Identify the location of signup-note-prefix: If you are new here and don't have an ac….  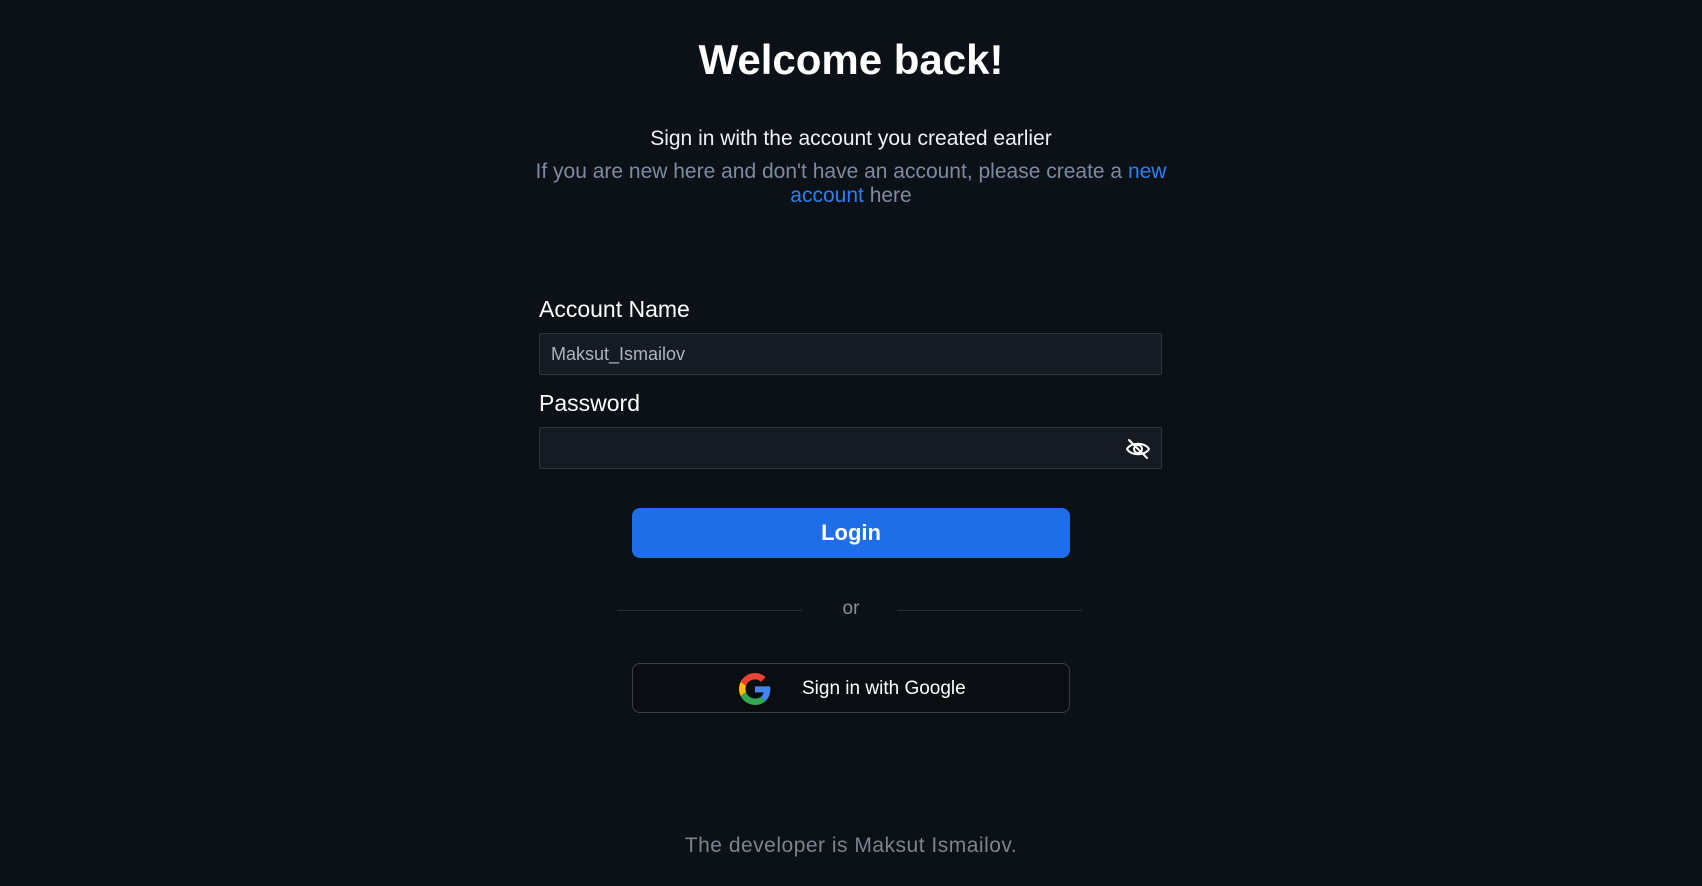
(829, 171).